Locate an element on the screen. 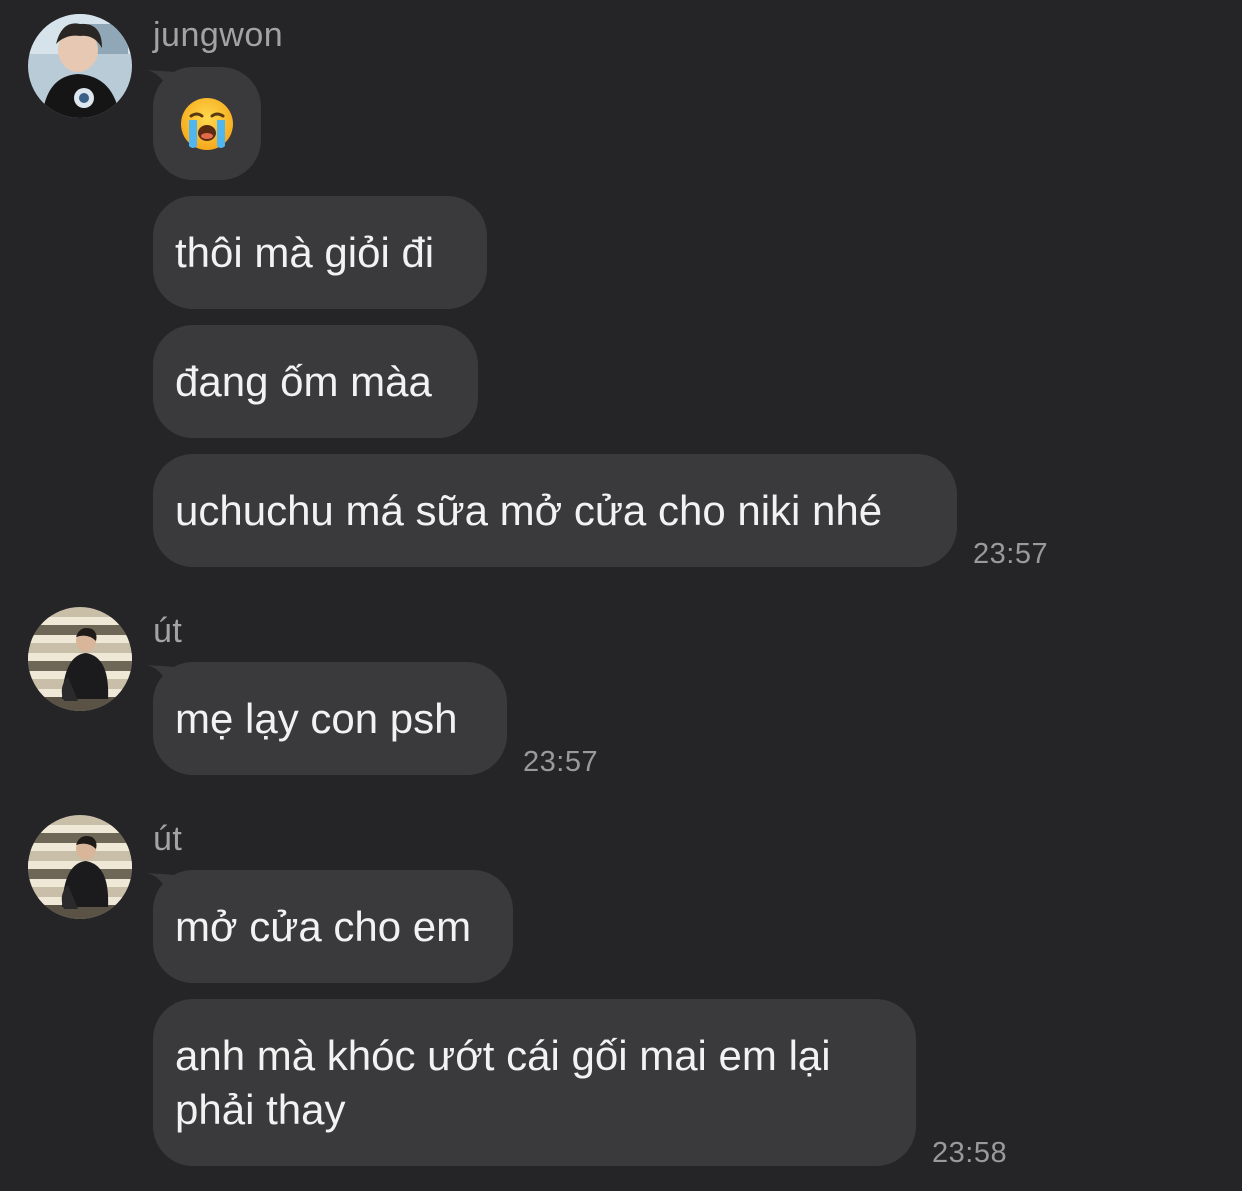  message-bubble: mở cửa cho em is located at coordinates (333, 926).